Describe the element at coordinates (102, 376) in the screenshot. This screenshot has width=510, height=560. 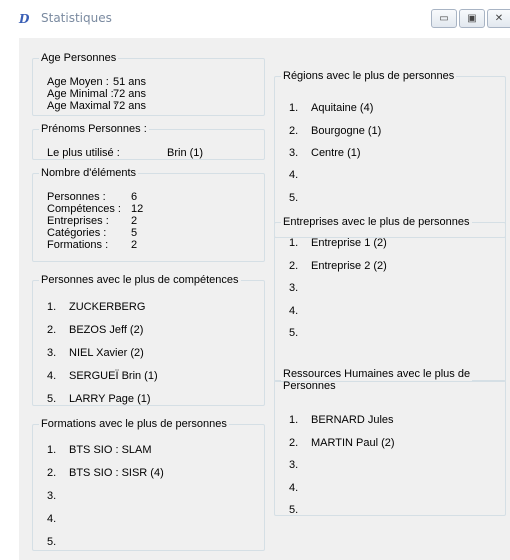
I see `list-item: 4. SERGUEÏ Brin (1)` at that location.